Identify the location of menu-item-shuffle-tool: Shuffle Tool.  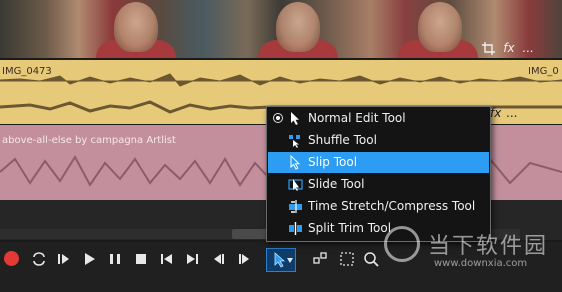
(378, 140).